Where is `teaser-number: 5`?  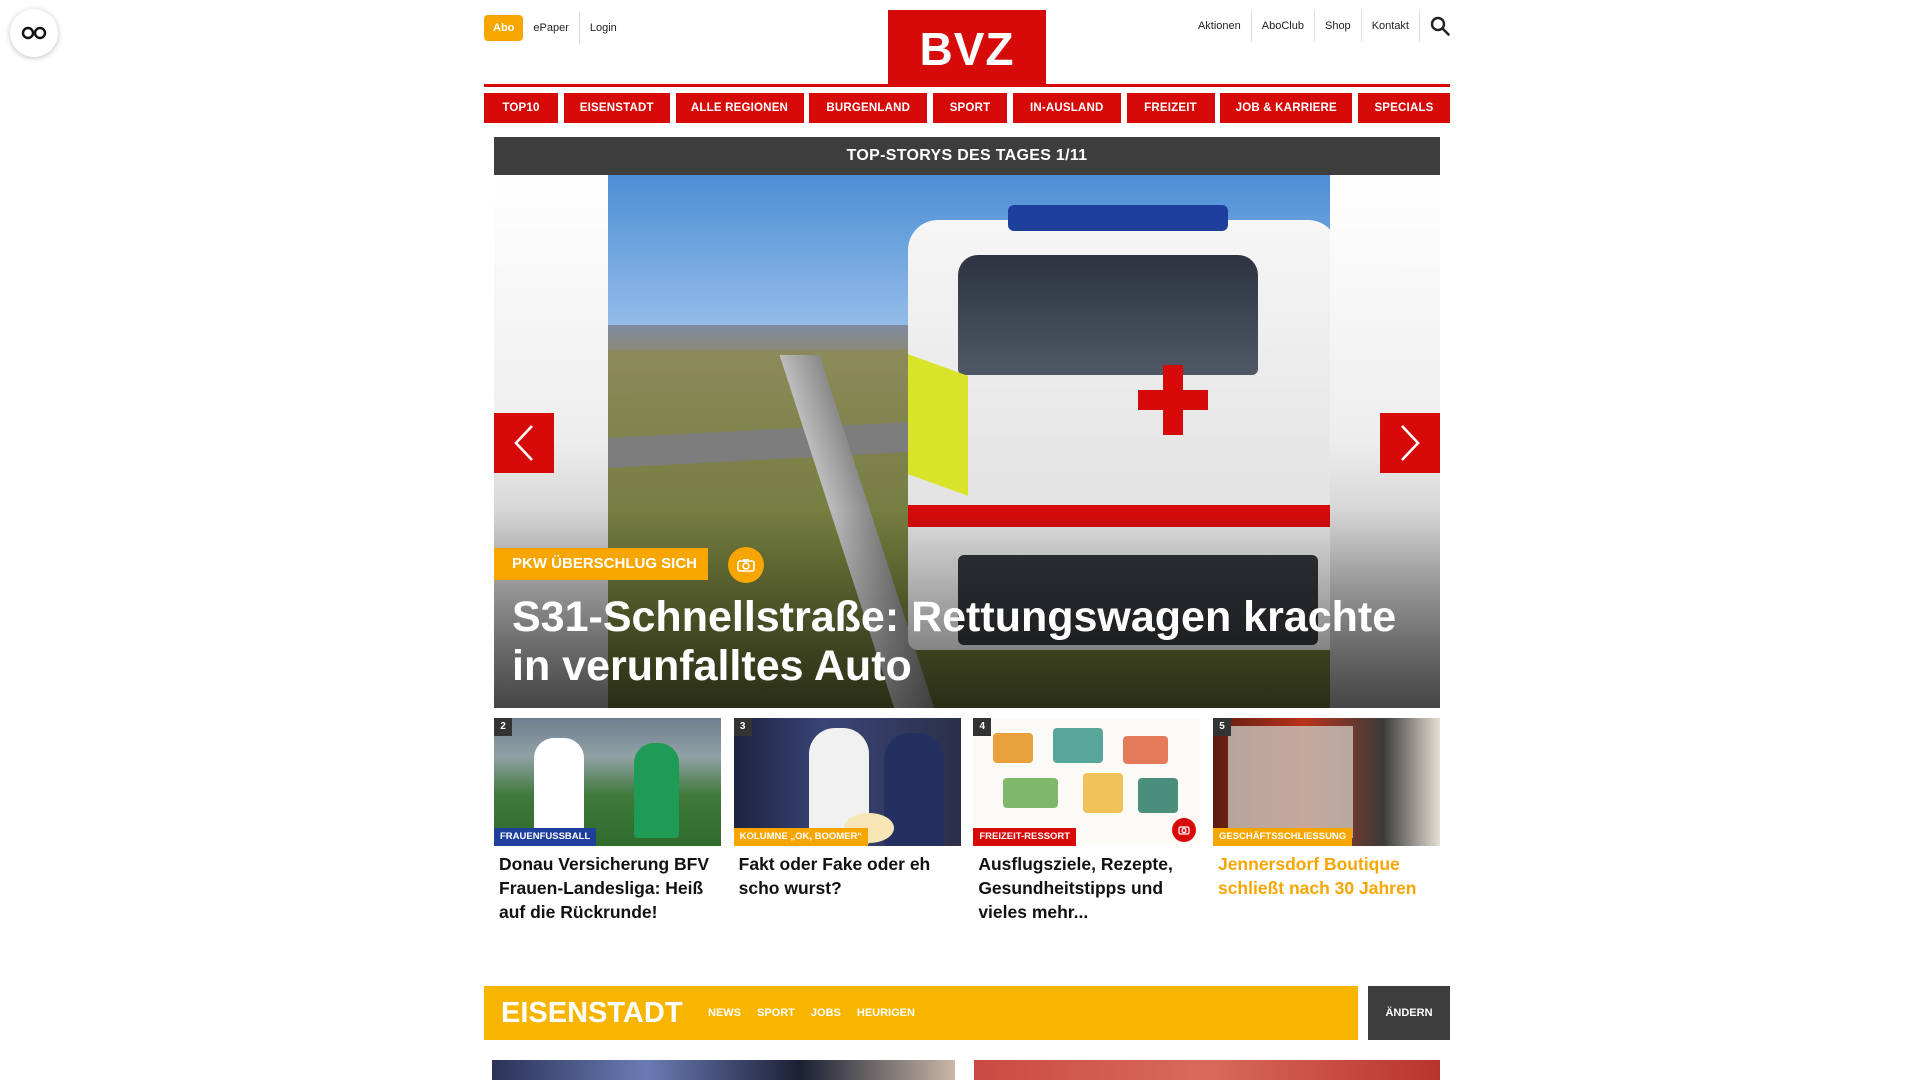 teaser-number: 5 is located at coordinates (1221, 727).